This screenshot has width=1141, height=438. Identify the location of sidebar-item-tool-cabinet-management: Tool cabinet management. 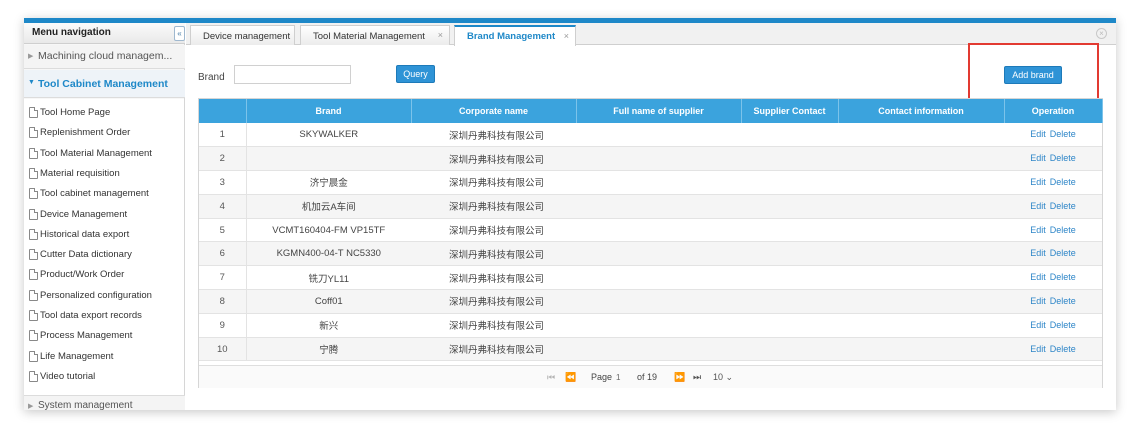
(104, 194).